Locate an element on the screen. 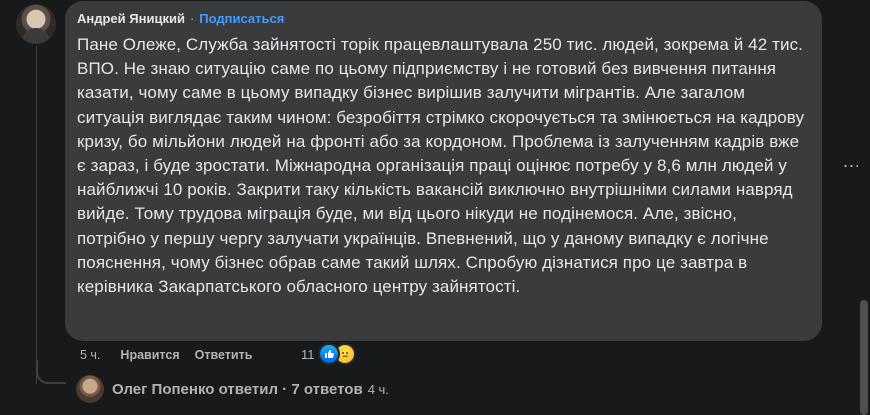 The width and height of the screenshot is (870, 415). thread-connector is located at coordinates (51, 372).